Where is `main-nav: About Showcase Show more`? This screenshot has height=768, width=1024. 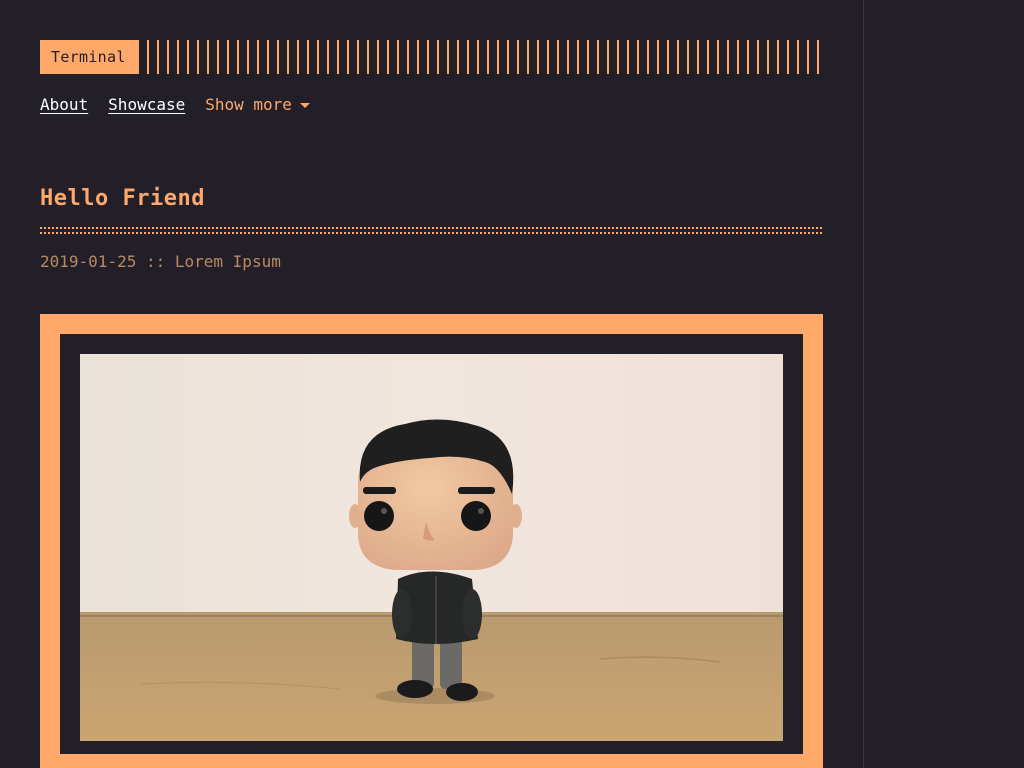 main-nav: About Showcase Show more is located at coordinates (175, 104).